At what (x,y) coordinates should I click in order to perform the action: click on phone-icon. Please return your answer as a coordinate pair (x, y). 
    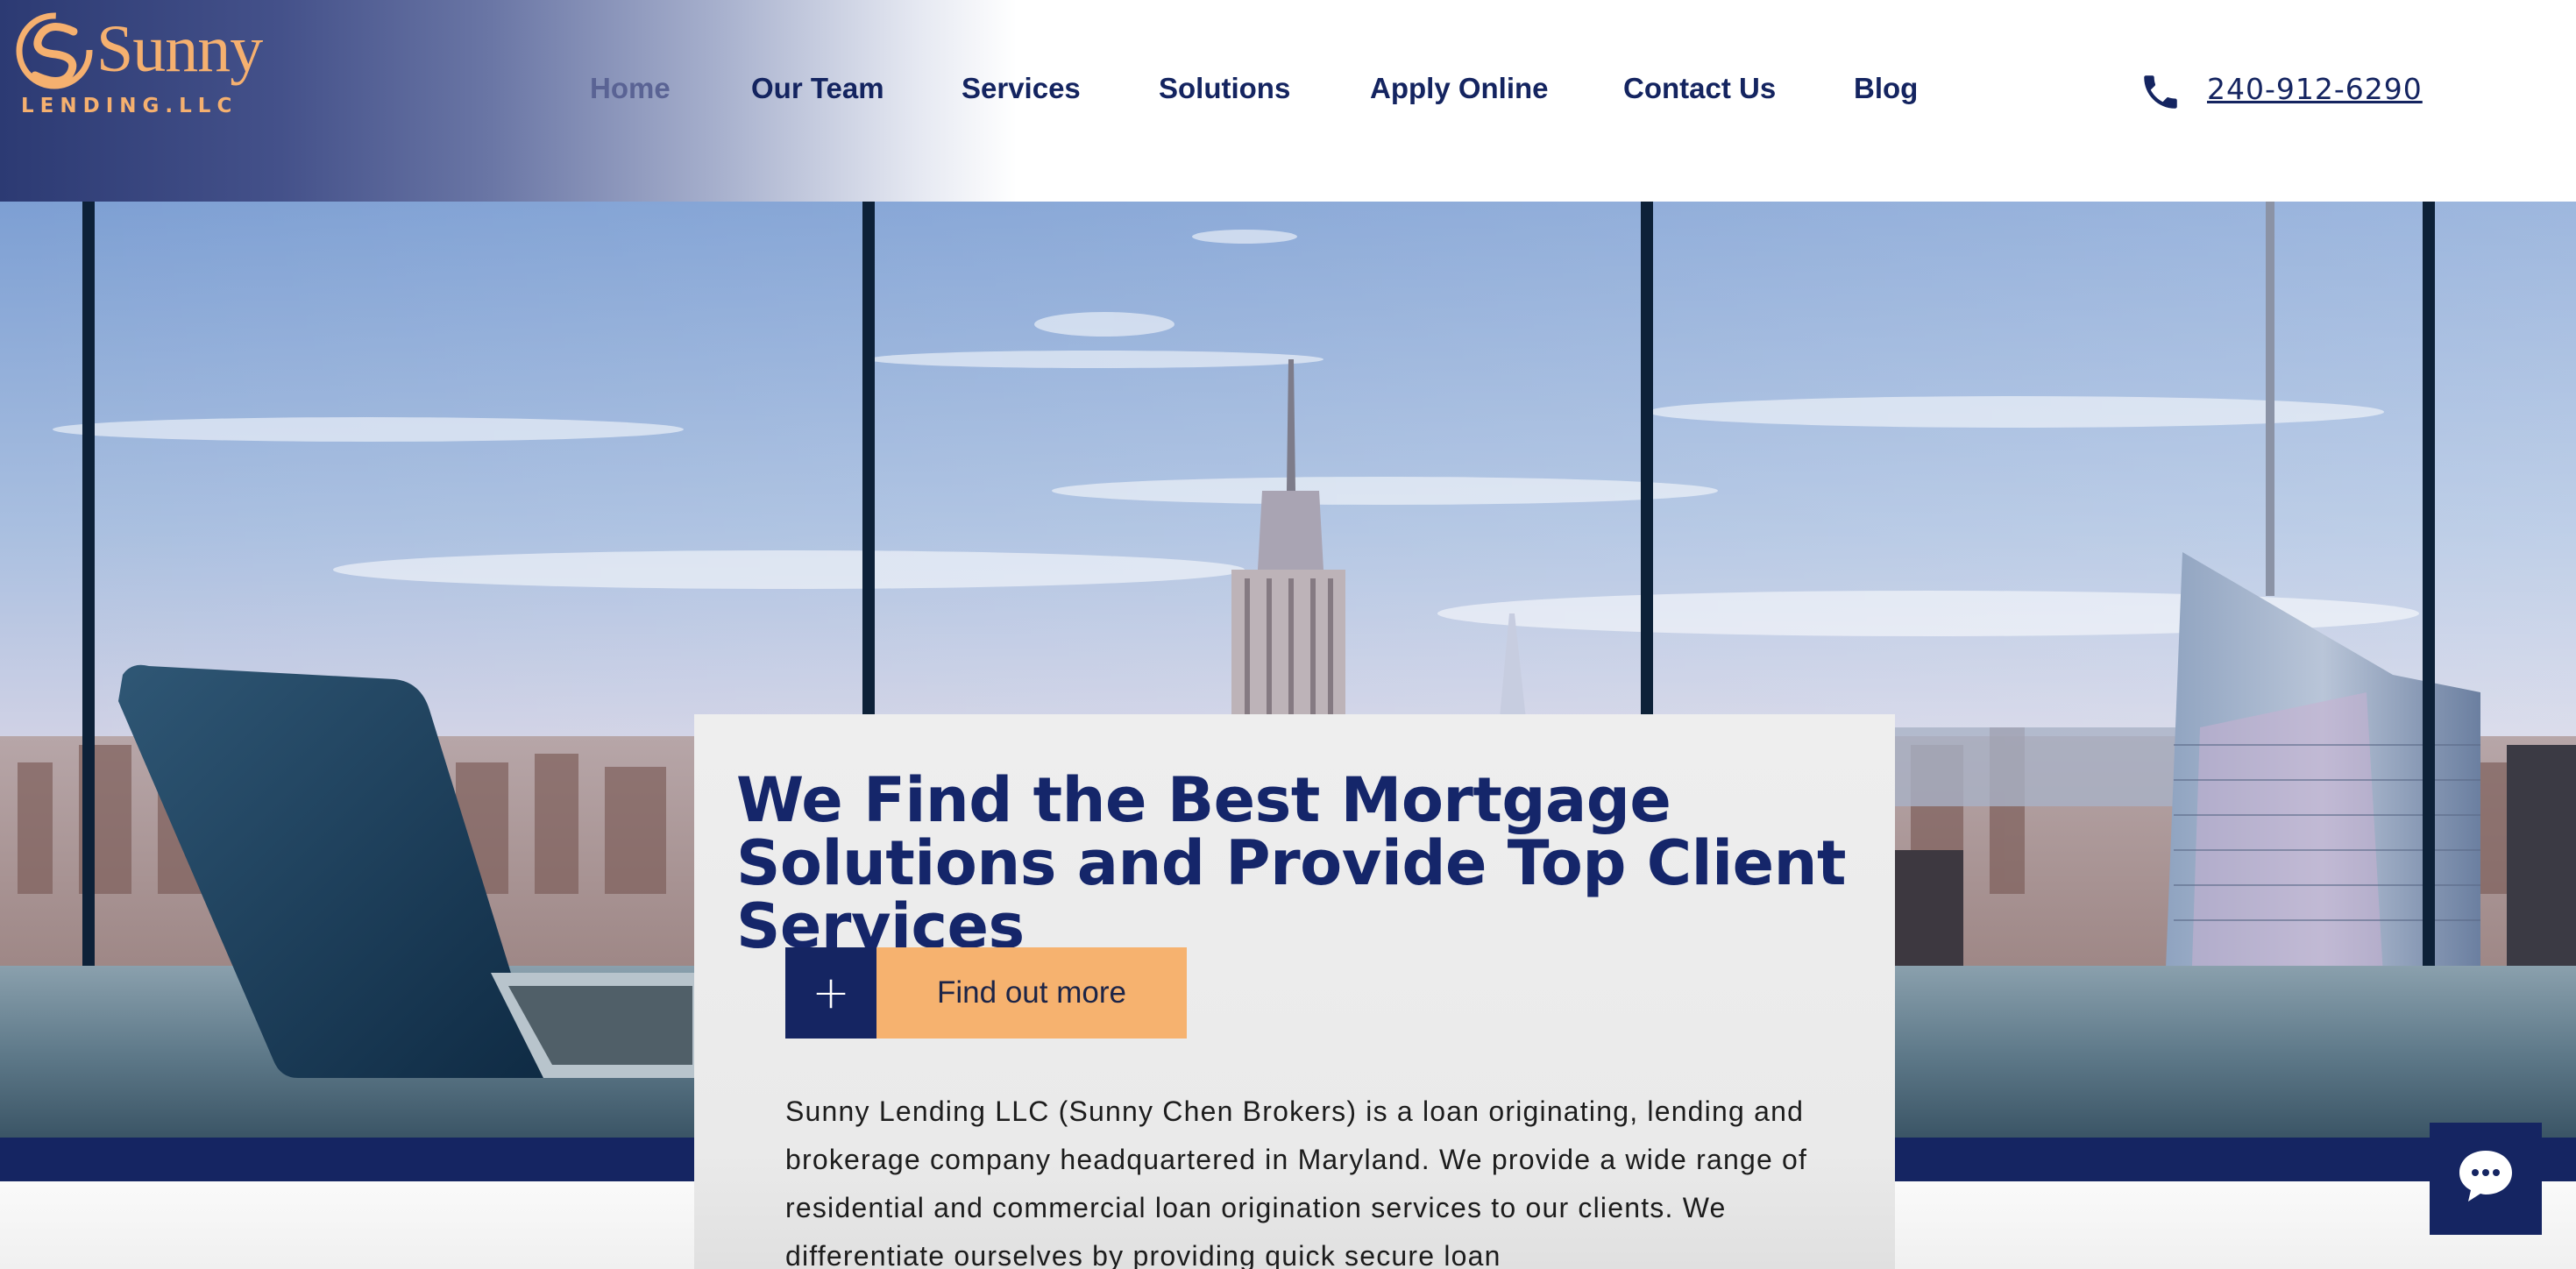
    Looking at the image, I should click on (2160, 92).